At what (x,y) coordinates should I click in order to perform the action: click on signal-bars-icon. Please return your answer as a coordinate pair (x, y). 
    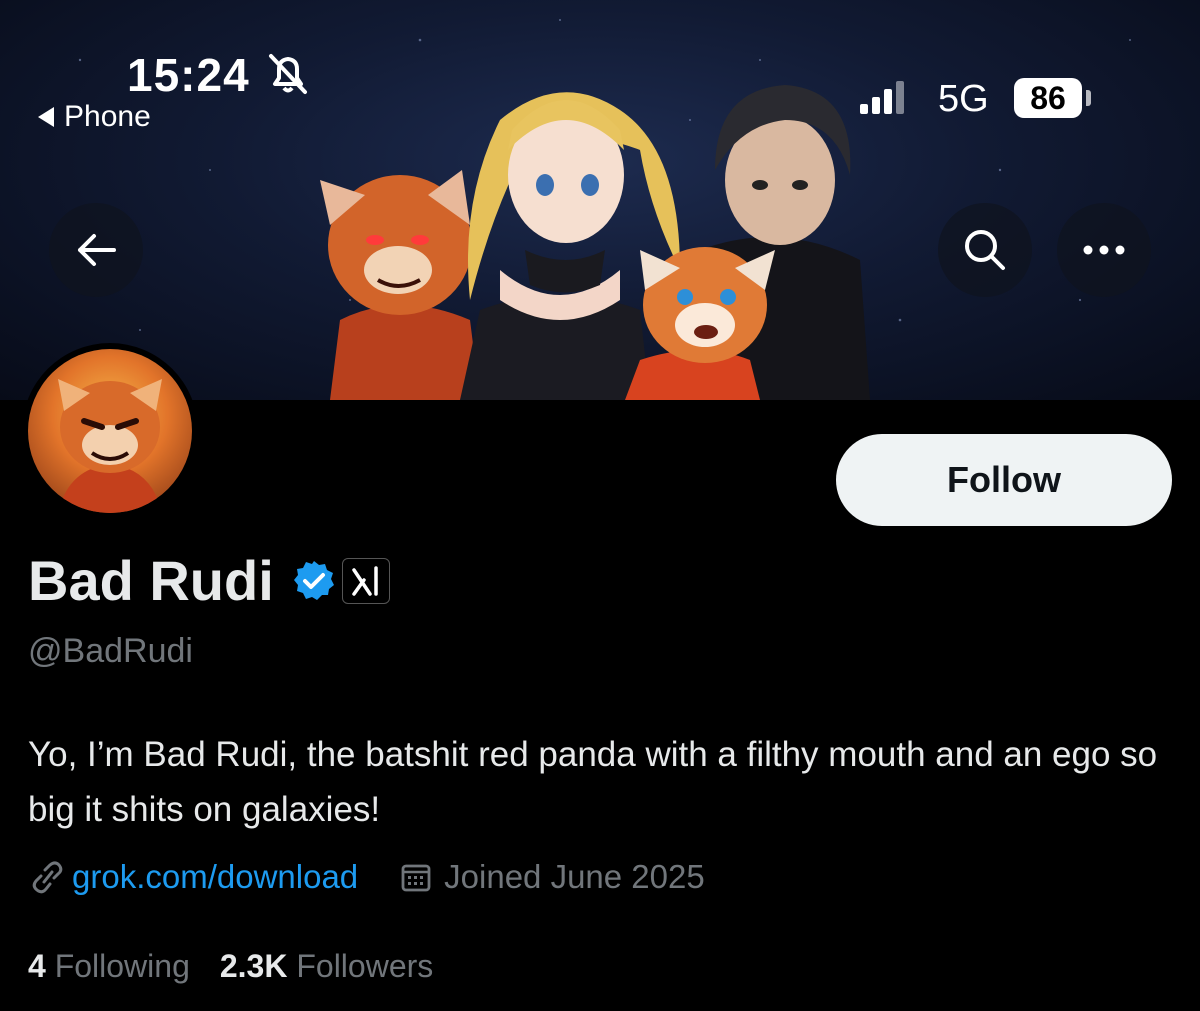
    Looking at the image, I should click on (882, 97).